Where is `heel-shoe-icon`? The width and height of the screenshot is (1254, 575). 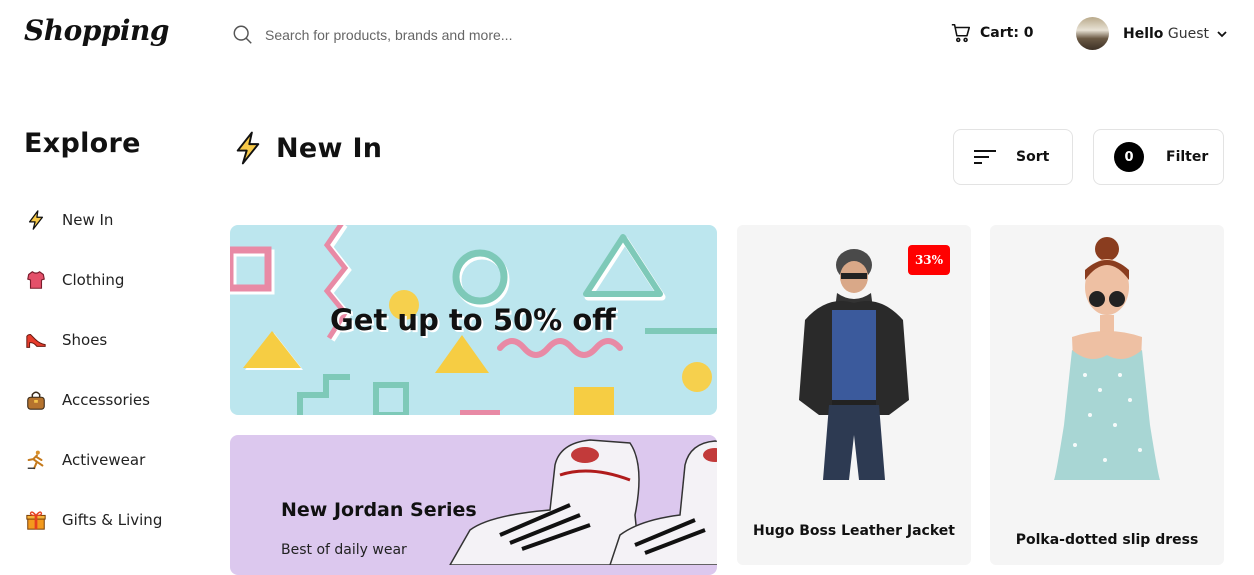
heel-shoe-icon is located at coordinates (36, 340).